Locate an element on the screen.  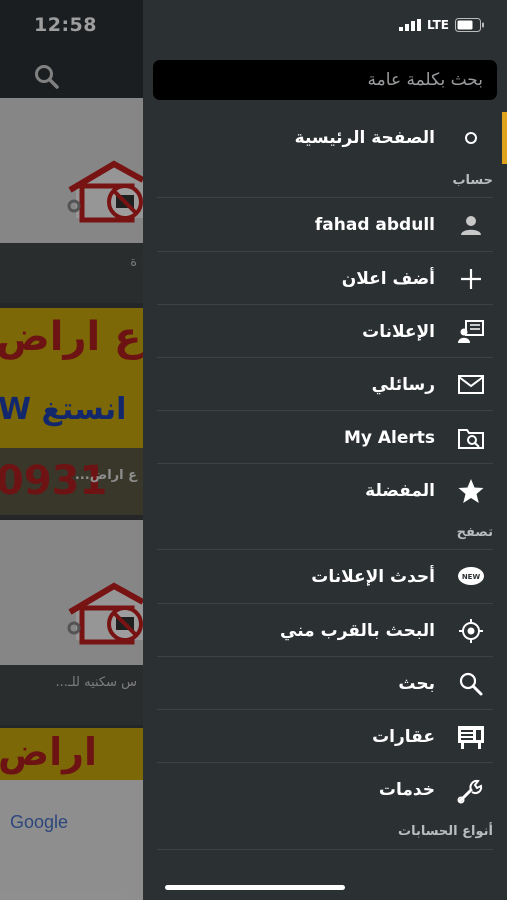
menu-item-label: fahad abdull is located at coordinates (374, 224).